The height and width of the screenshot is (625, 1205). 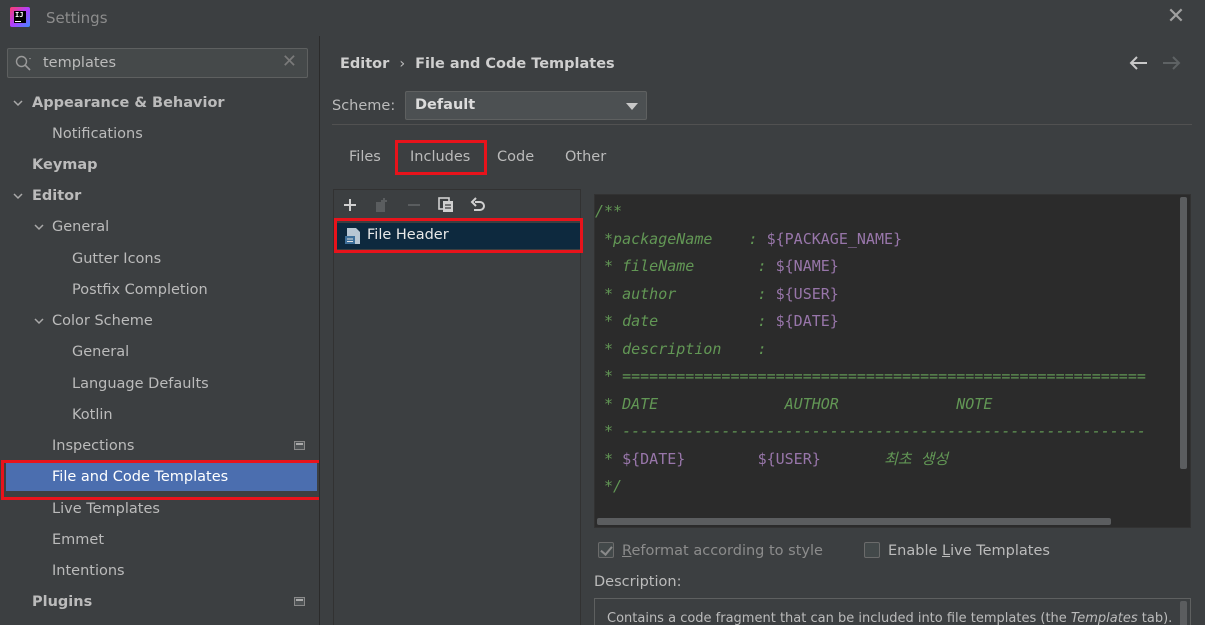 What do you see at coordinates (794, 404) in the screenshot?
I see `code-line: * DATE AUTHOR NOTE` at bounding box center [794, 404].